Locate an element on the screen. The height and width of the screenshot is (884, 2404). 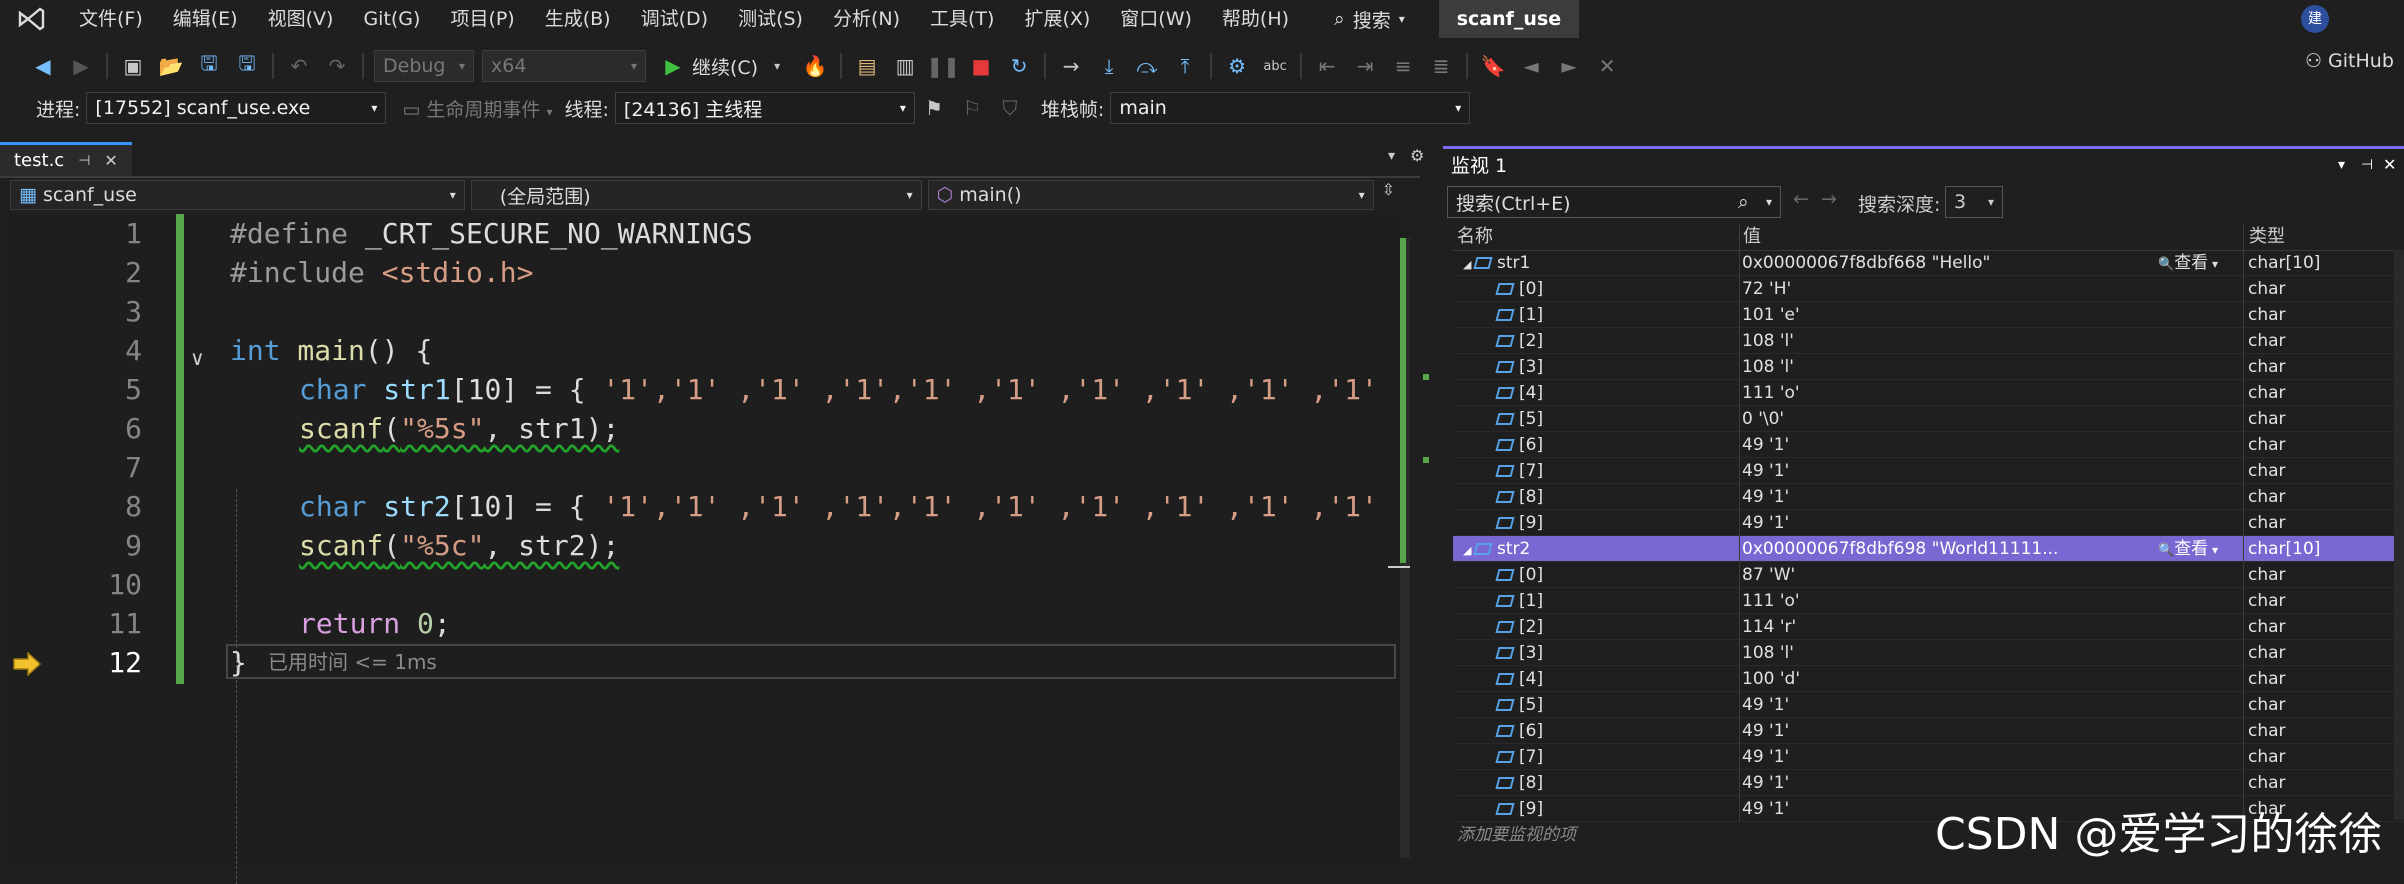
menu-item: 帮助(H) is located at coordinates (1255, 19).